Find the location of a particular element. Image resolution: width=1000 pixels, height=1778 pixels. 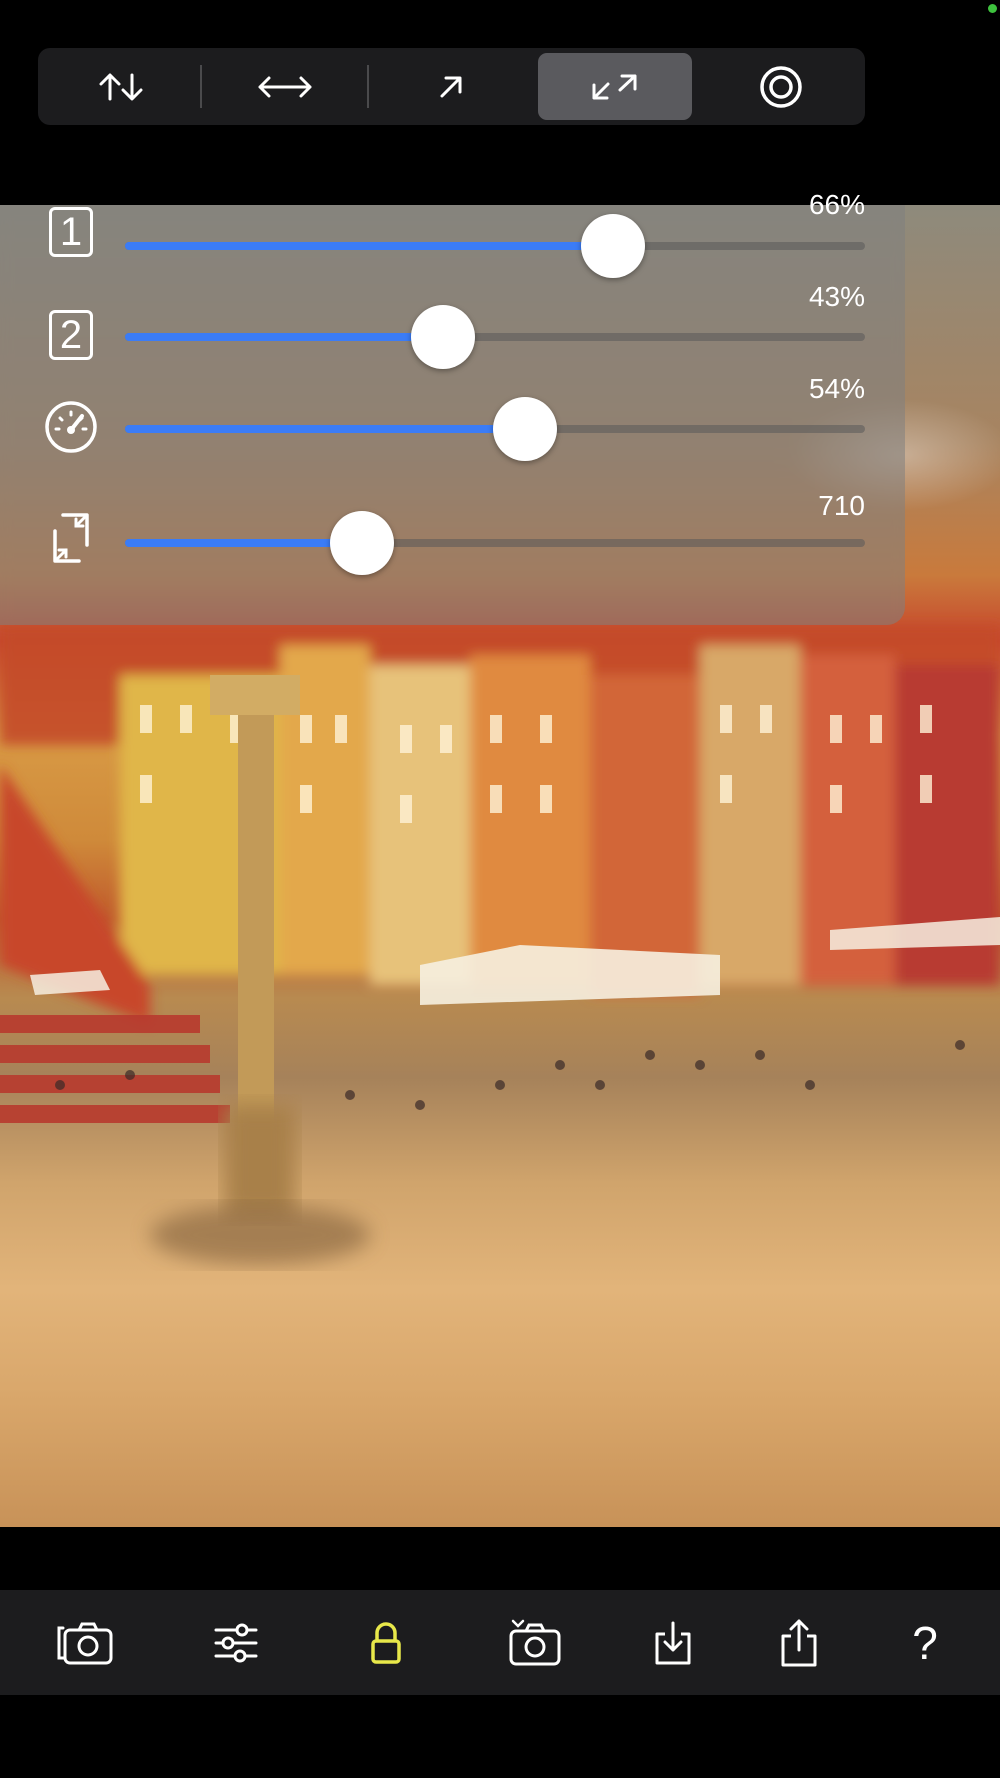

switch-camera-icon is located at coordinates (85, 1643).